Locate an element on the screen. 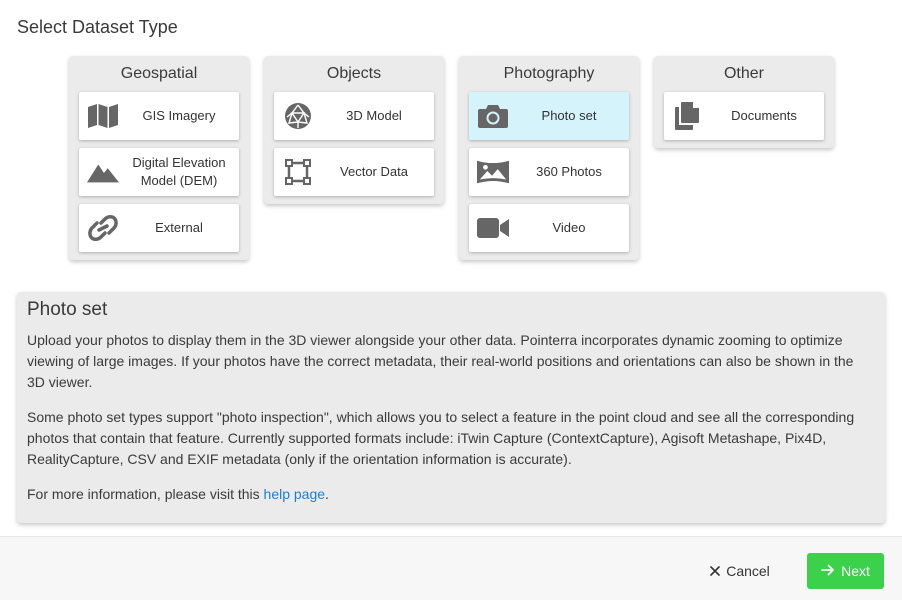 This screenshot has height=600, width=902. category-title: Other is located at coordinates (743, 73).